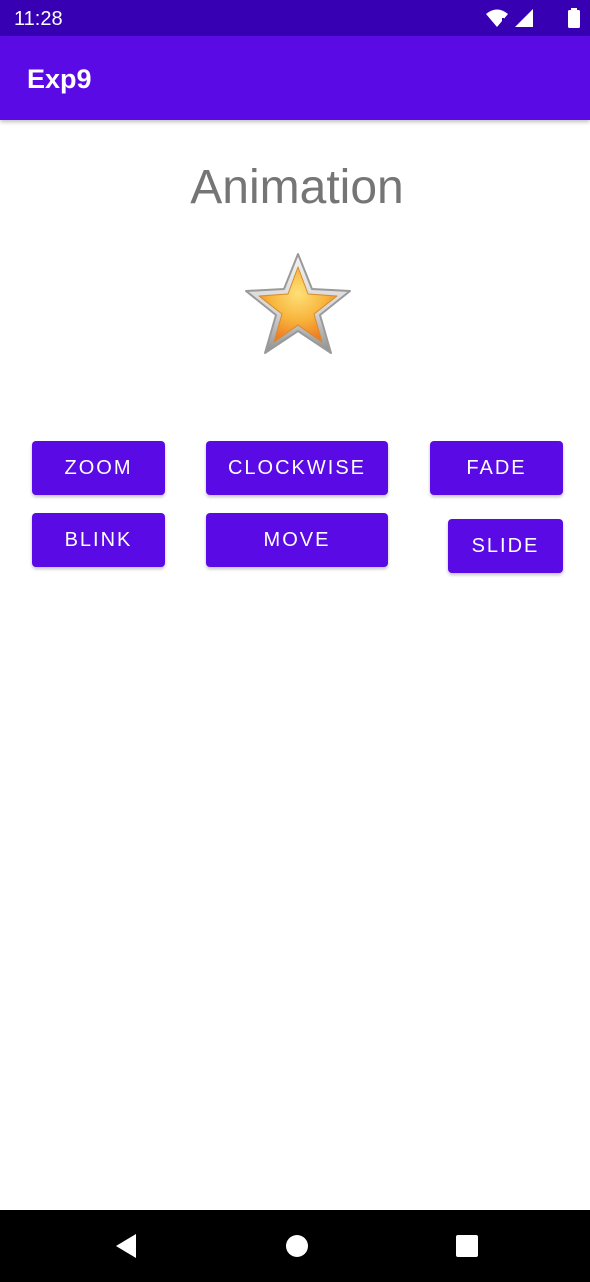 This screenshot has width=590, height=1282. I want to click on move-button: MOVE, so click(297, 540).